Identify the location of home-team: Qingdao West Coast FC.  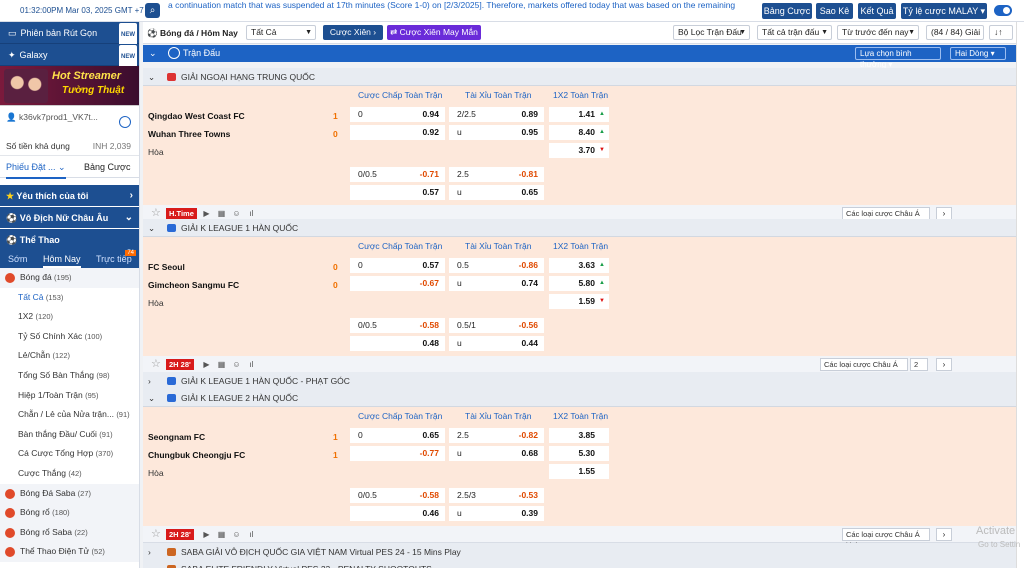
(196, 116).